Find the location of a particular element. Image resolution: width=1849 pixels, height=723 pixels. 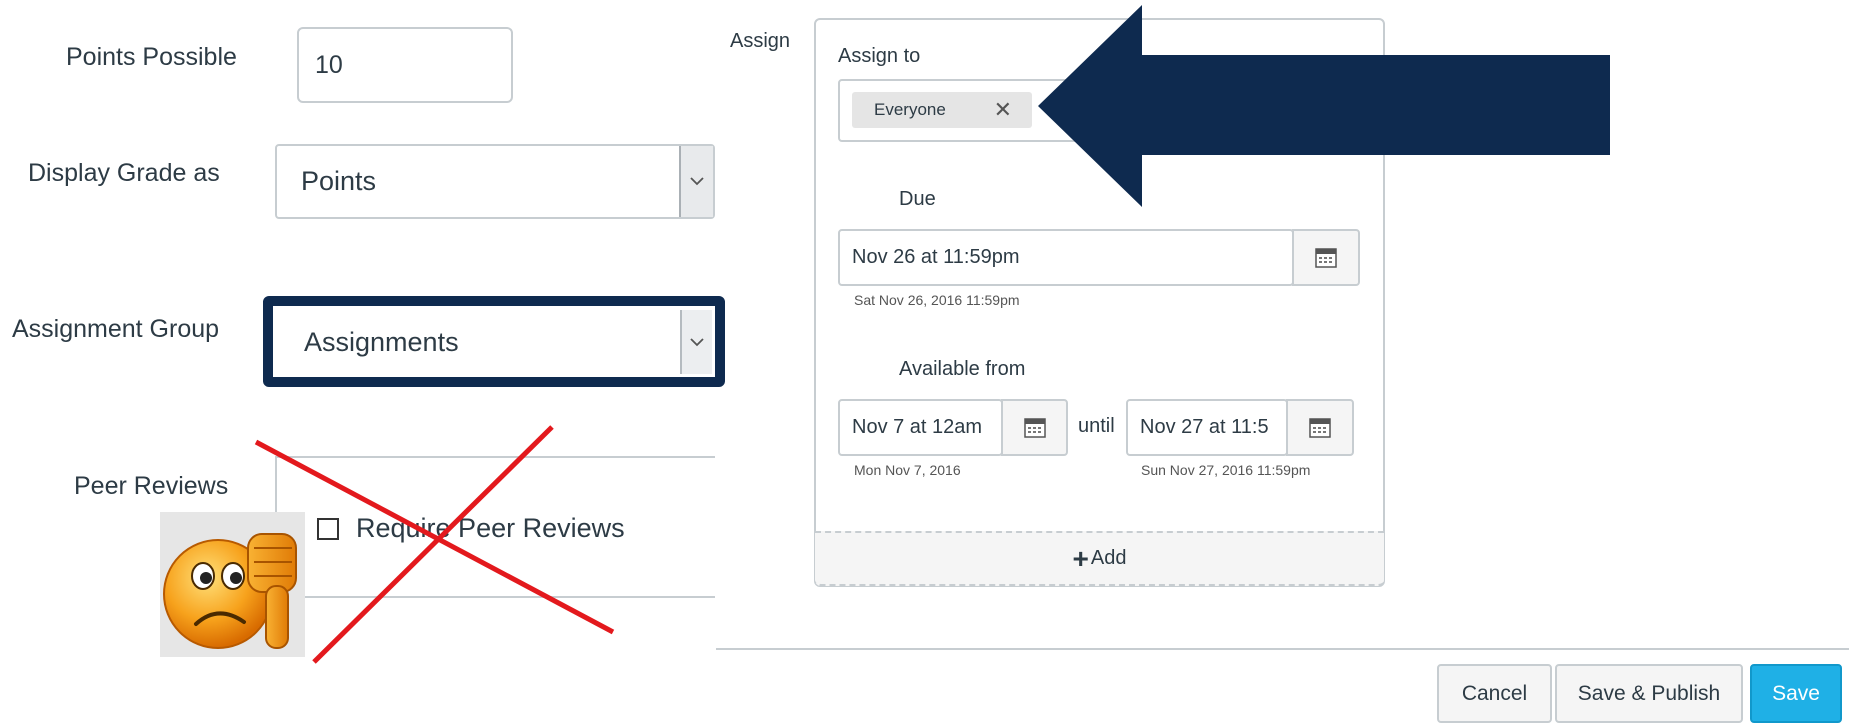

display-grade-value: Points is located at coordinates (339, 181).